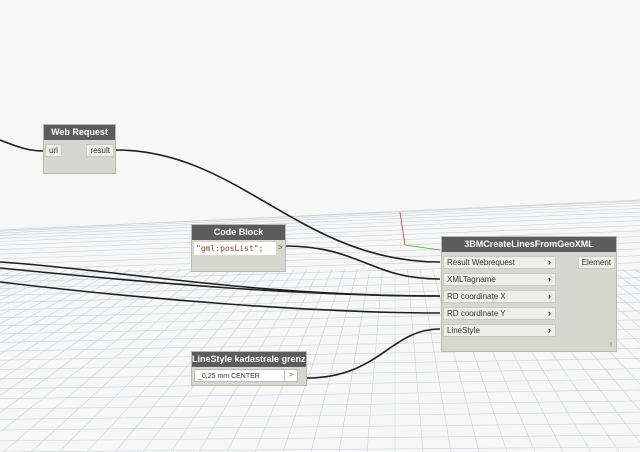 This screenshot has width=640, height=452. I want to click on node-footer-mark: !, so click(611, 345).